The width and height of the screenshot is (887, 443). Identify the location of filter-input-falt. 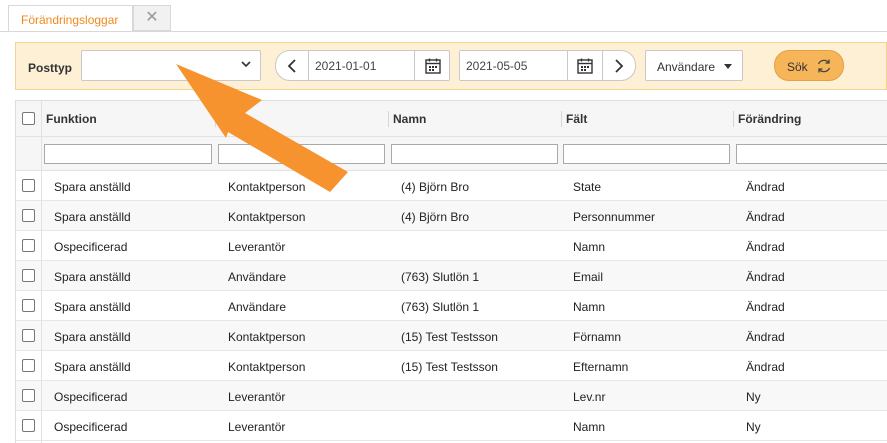
(646, 154).